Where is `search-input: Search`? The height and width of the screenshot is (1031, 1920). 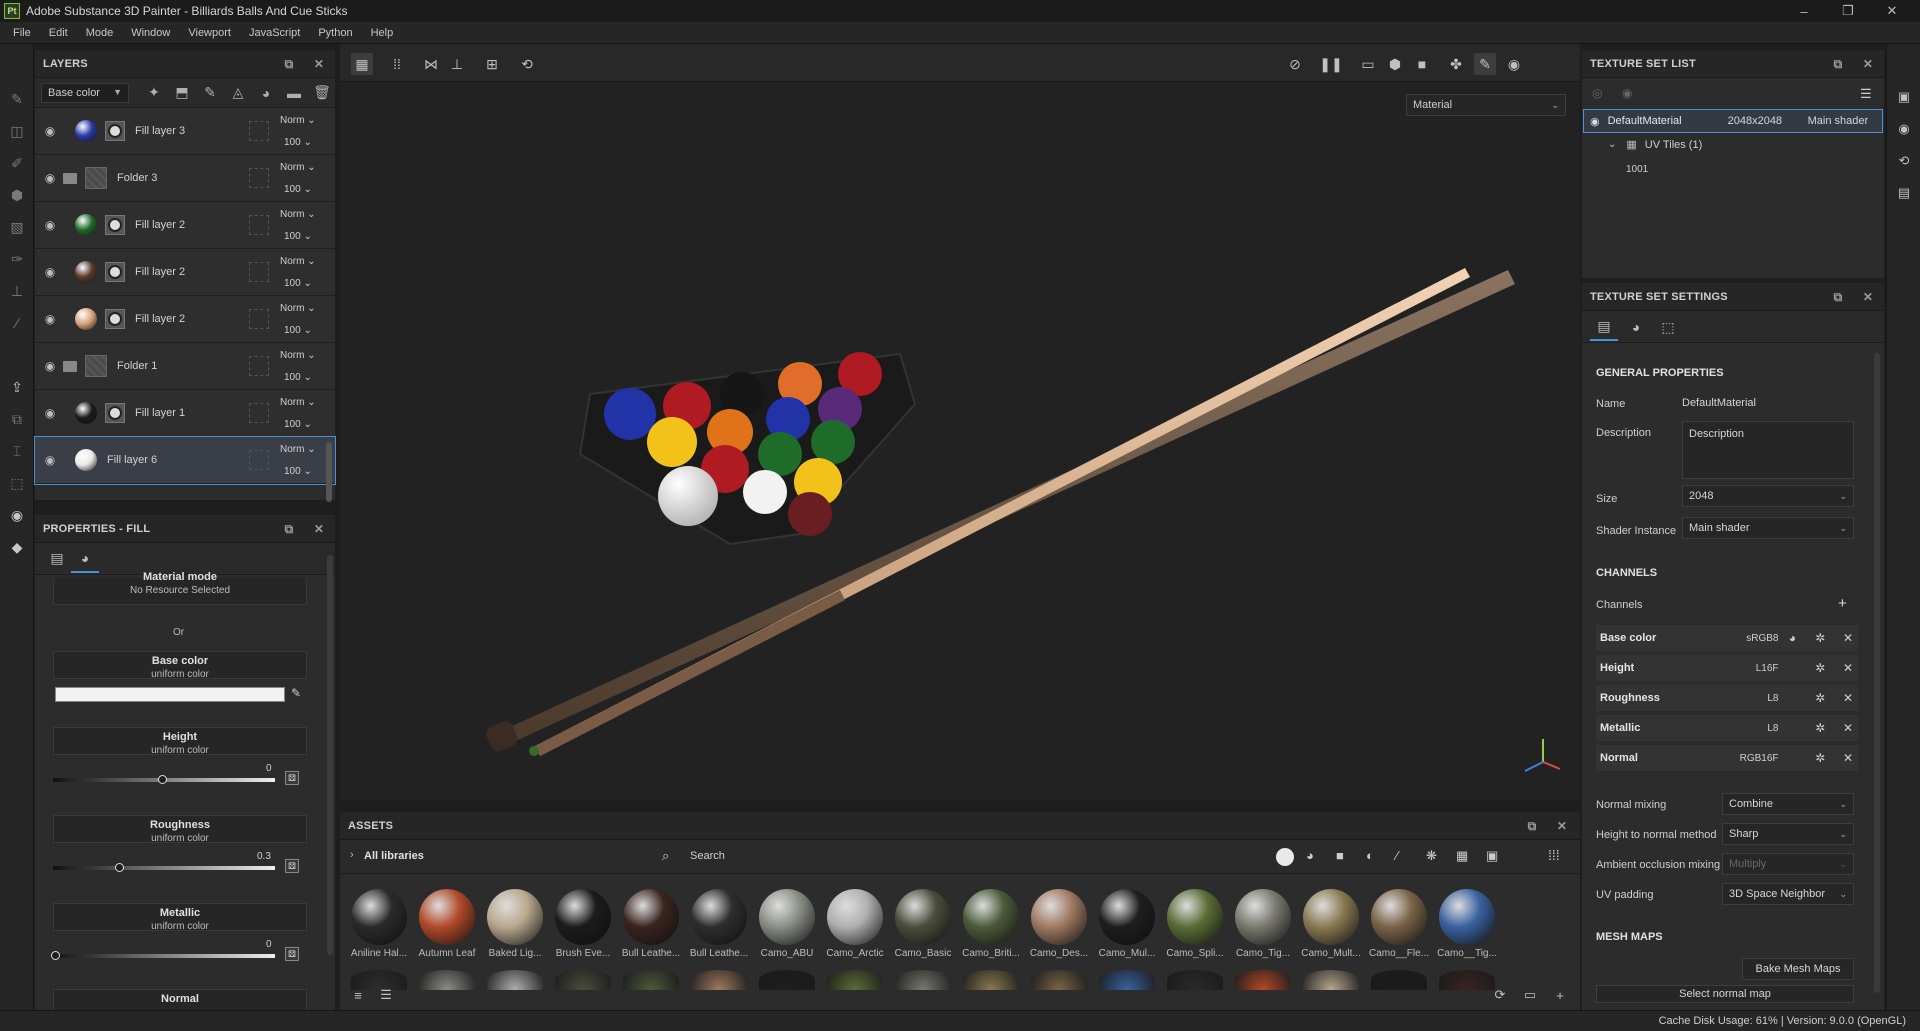 search-input: Search is located at coordinates (707, 856).